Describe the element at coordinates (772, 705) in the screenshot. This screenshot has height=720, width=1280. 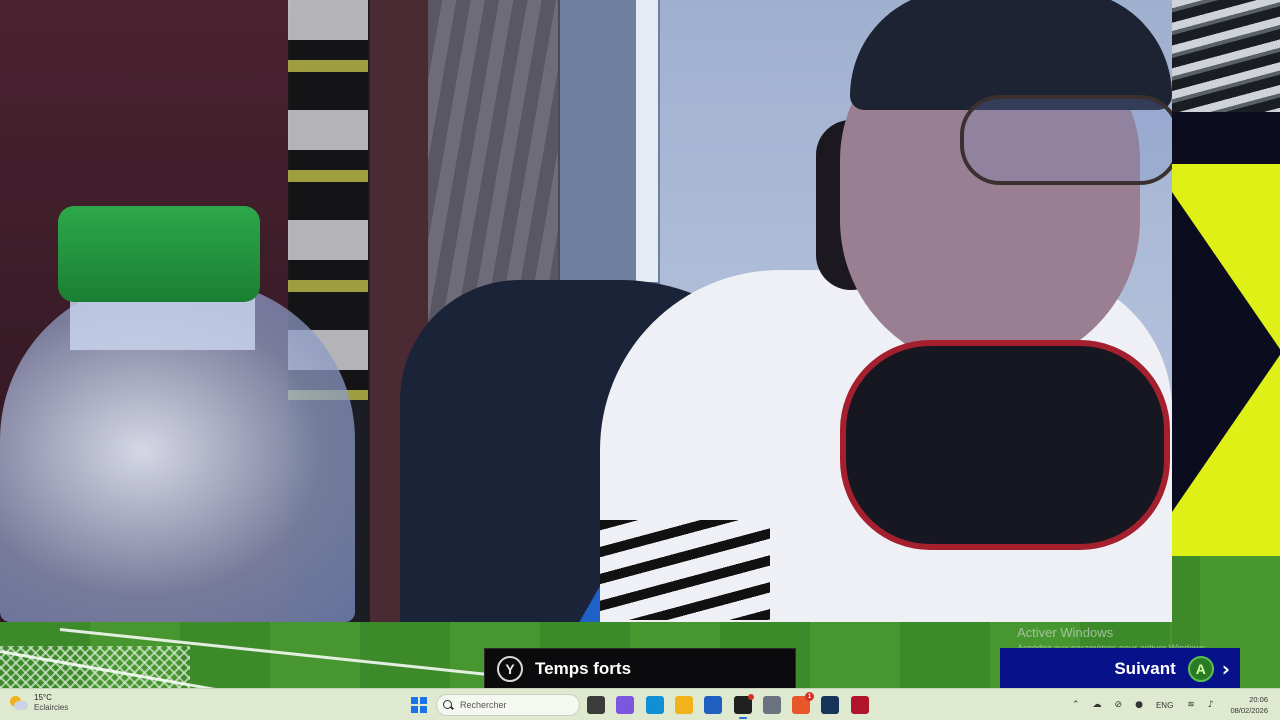
I see `settings-icon` at that location.